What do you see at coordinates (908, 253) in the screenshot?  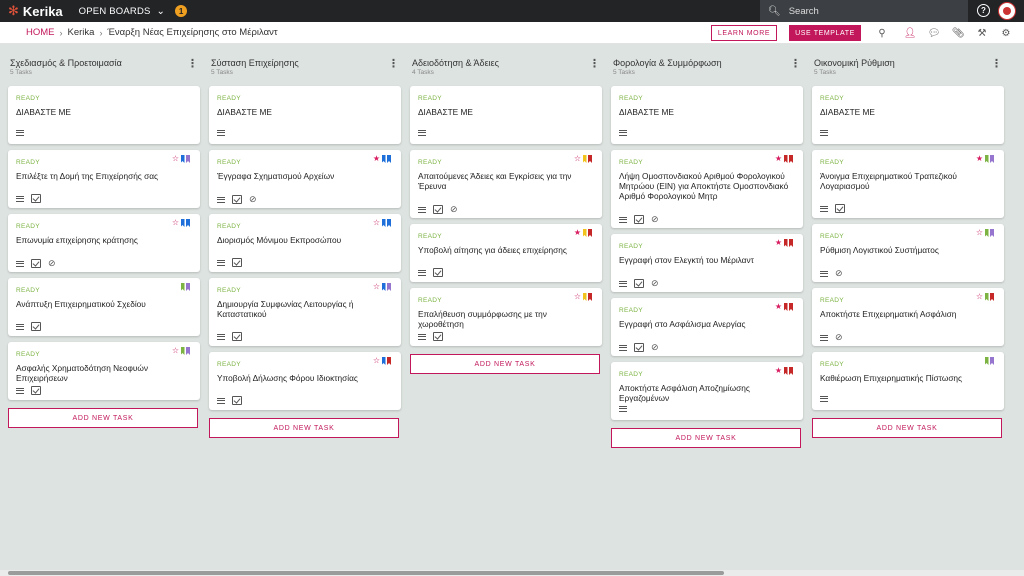 I see `task-card: ☆ READY Ρύθμιση Λογιστικού Συστήματος ⊘` at bounding box center [908, 253].